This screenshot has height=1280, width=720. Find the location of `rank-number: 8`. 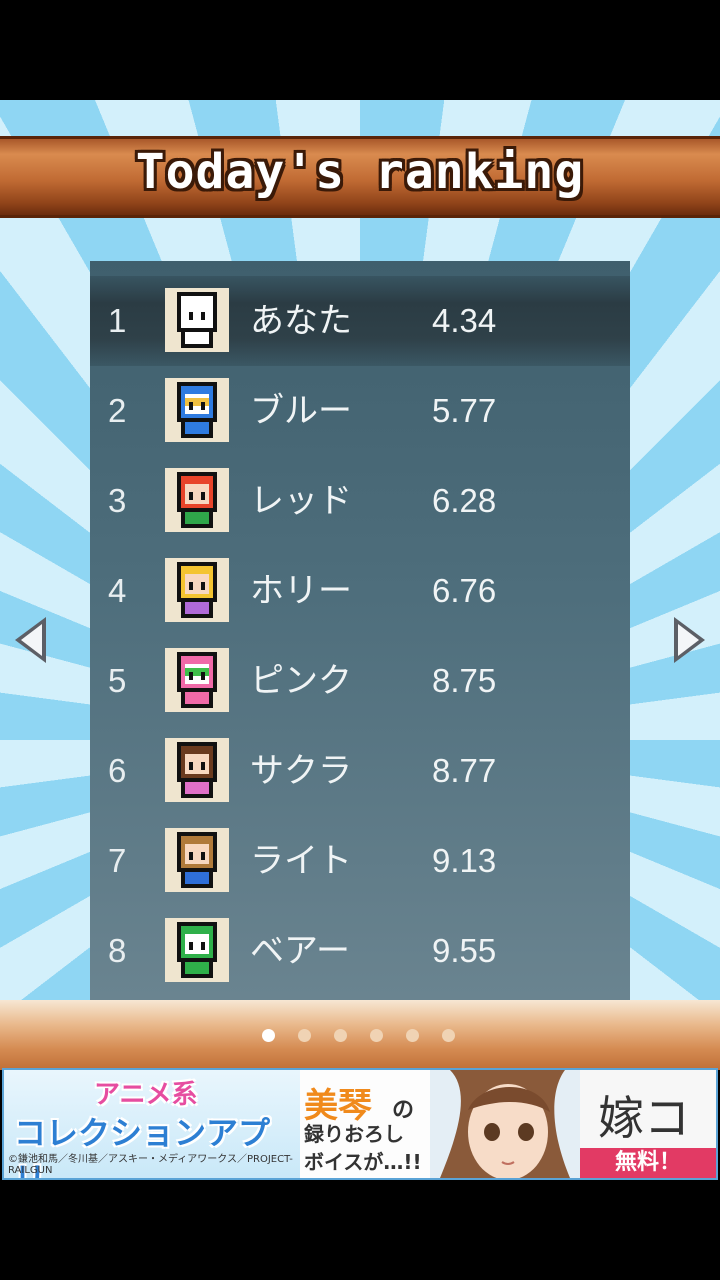

rank-number: 8 is located at coordinates (117, 950).